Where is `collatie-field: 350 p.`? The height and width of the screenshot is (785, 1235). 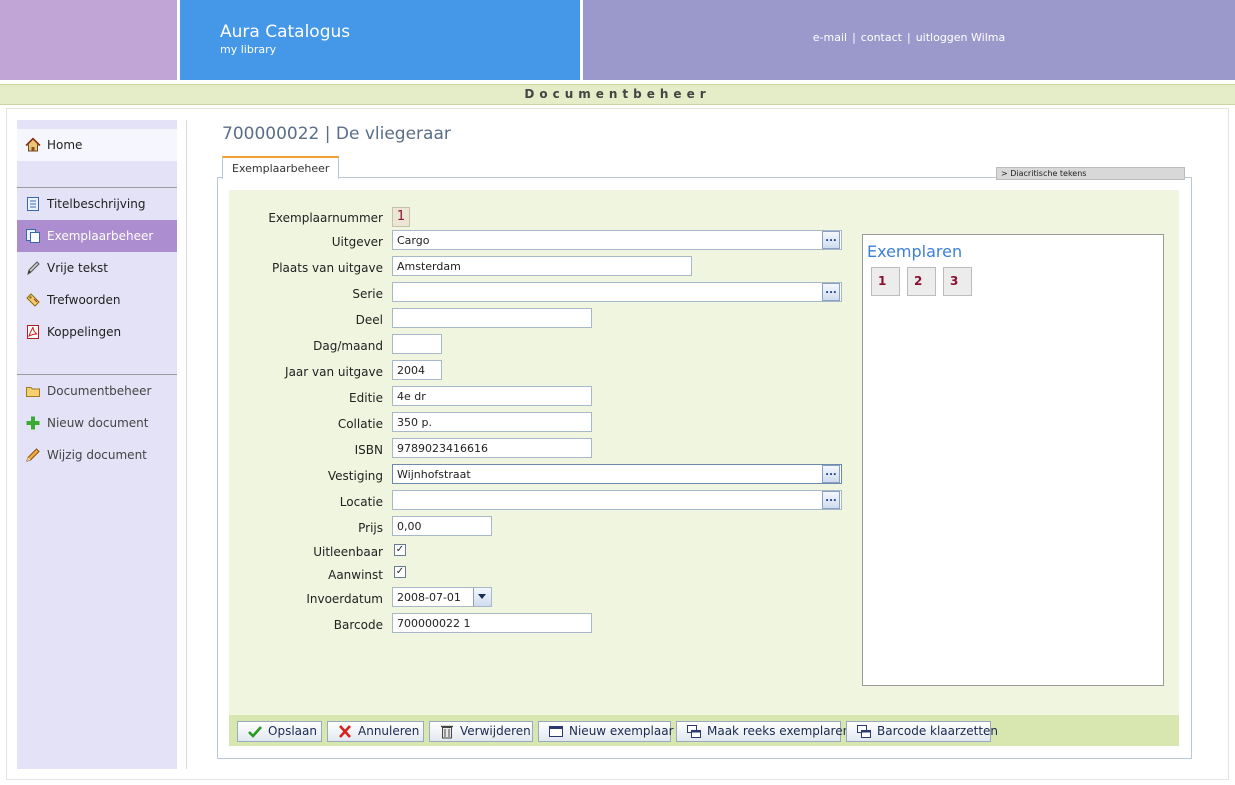
collatie-field: 350 p. is located at coordinates (492, 422).